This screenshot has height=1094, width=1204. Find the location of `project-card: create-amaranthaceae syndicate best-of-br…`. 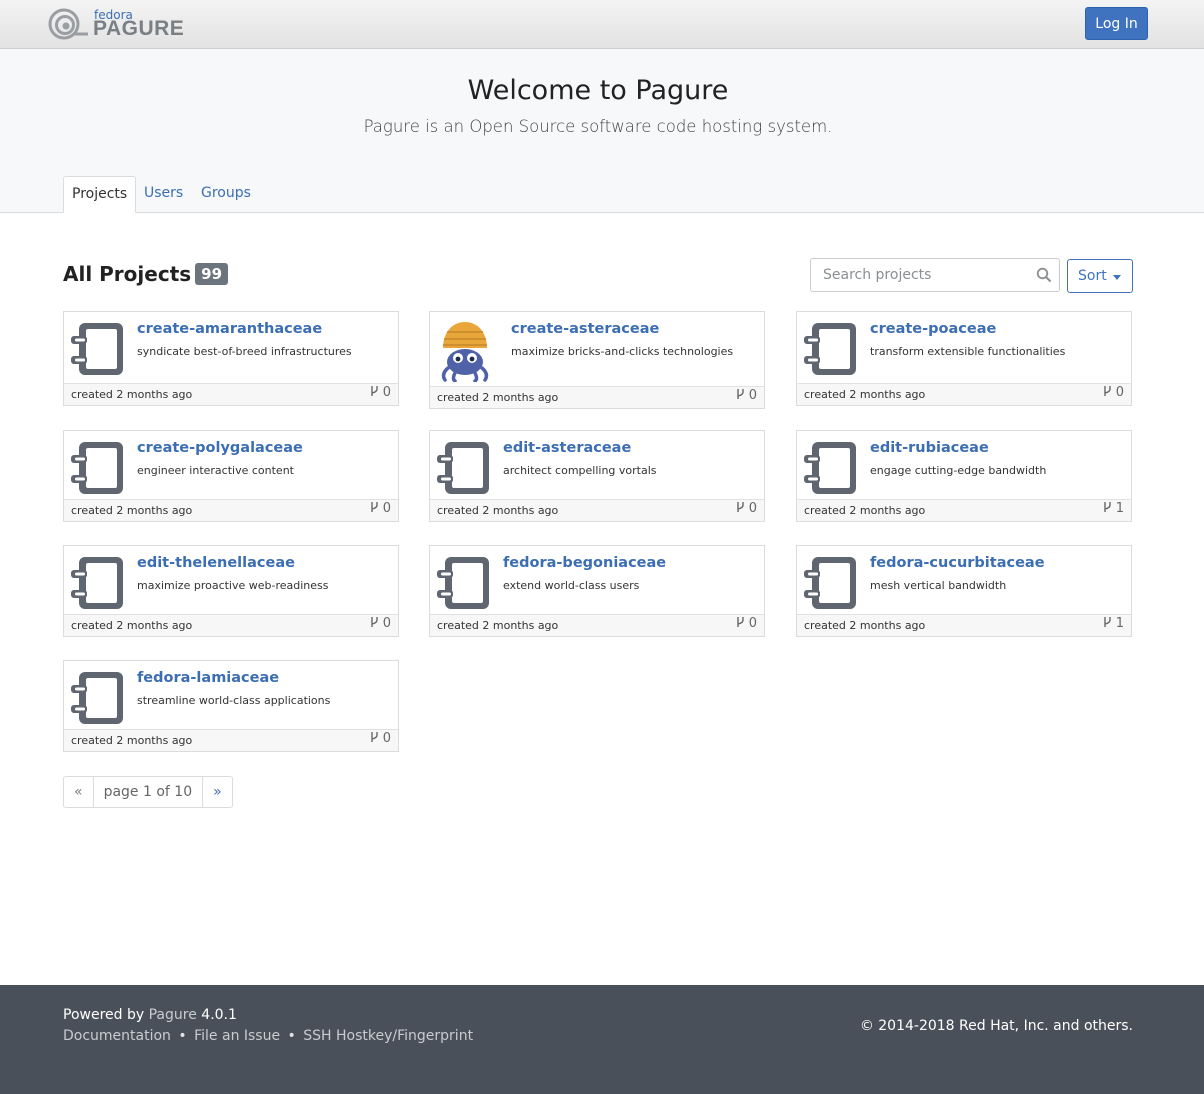

project-card: create-amaranthaceae syndicate best-of-br… is located at coordinates (231, 358).